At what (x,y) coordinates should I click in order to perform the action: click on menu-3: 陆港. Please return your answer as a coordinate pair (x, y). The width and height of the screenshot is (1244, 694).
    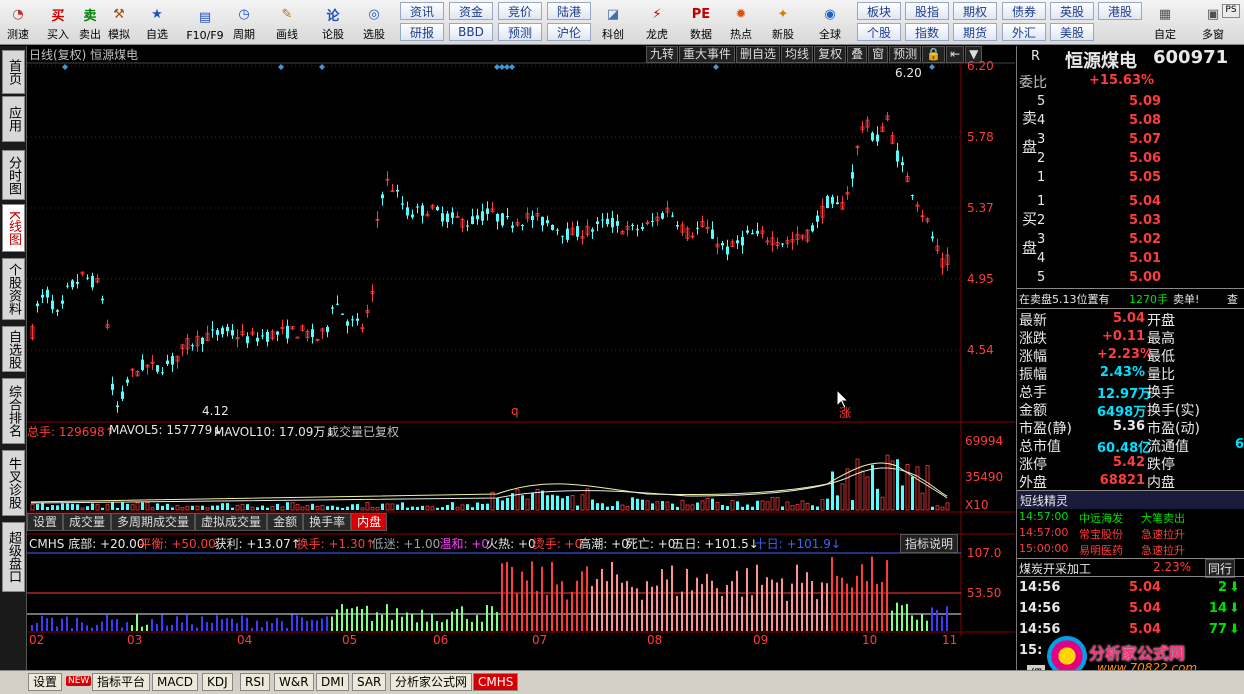
    Looking at the image, I should click on (569, 11).